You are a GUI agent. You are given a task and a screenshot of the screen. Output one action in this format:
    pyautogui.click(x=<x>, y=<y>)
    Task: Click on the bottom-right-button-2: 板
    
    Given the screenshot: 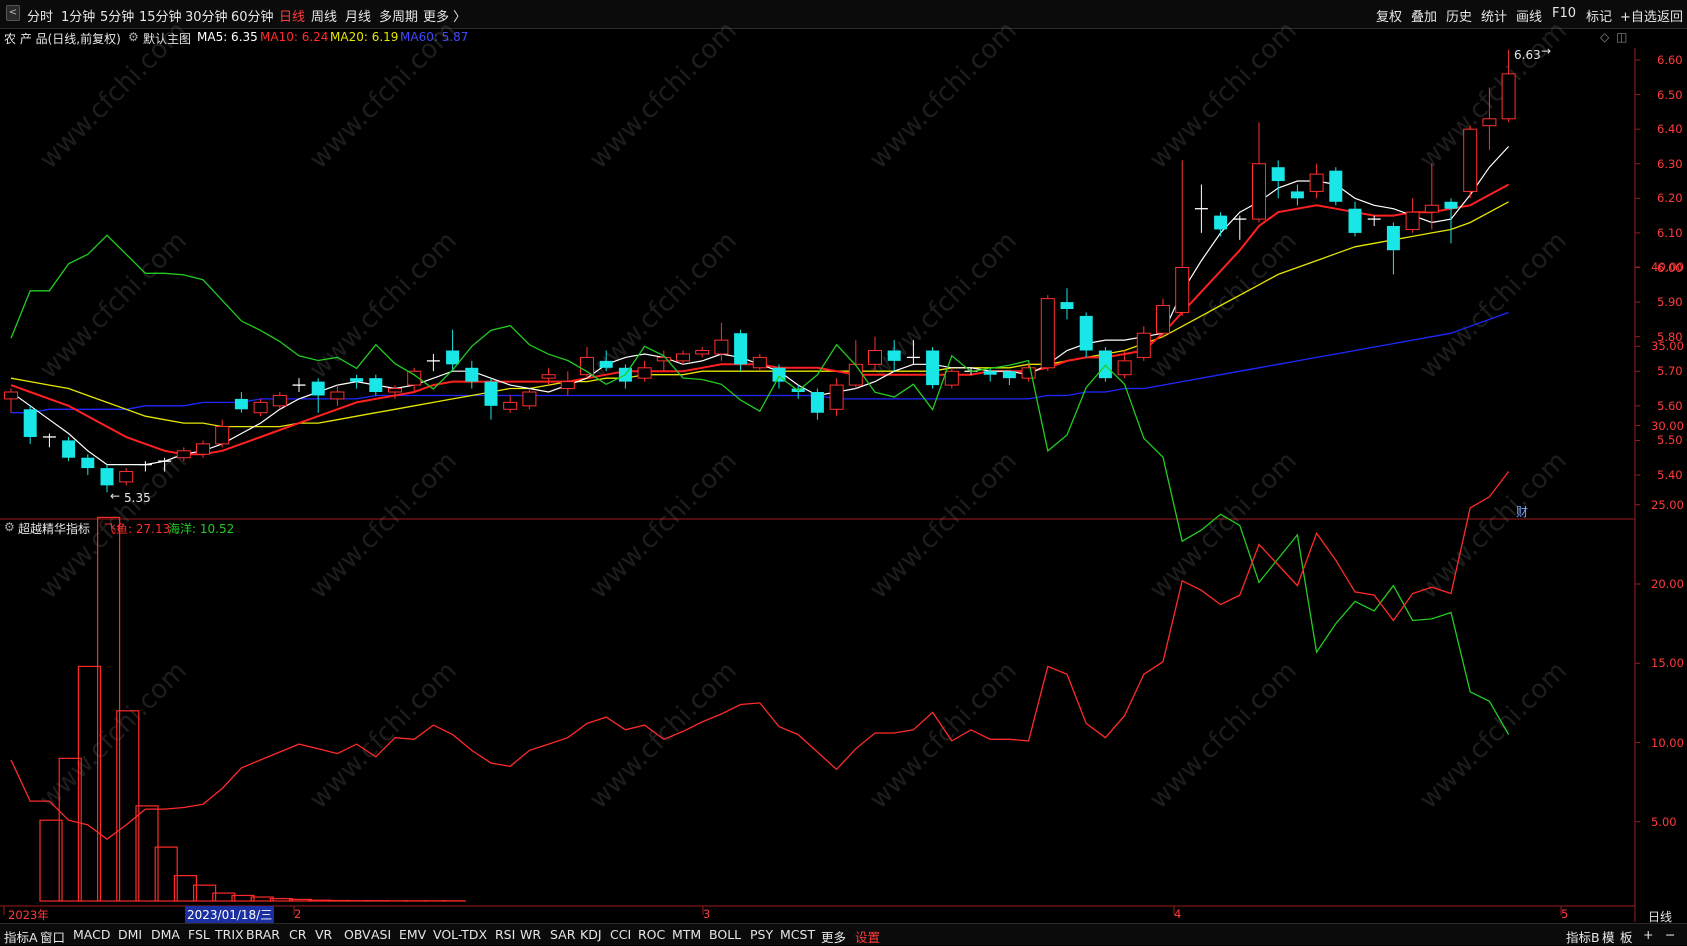 What is the action you would take?
    pyautogui.click(x=1626, y=936)
    